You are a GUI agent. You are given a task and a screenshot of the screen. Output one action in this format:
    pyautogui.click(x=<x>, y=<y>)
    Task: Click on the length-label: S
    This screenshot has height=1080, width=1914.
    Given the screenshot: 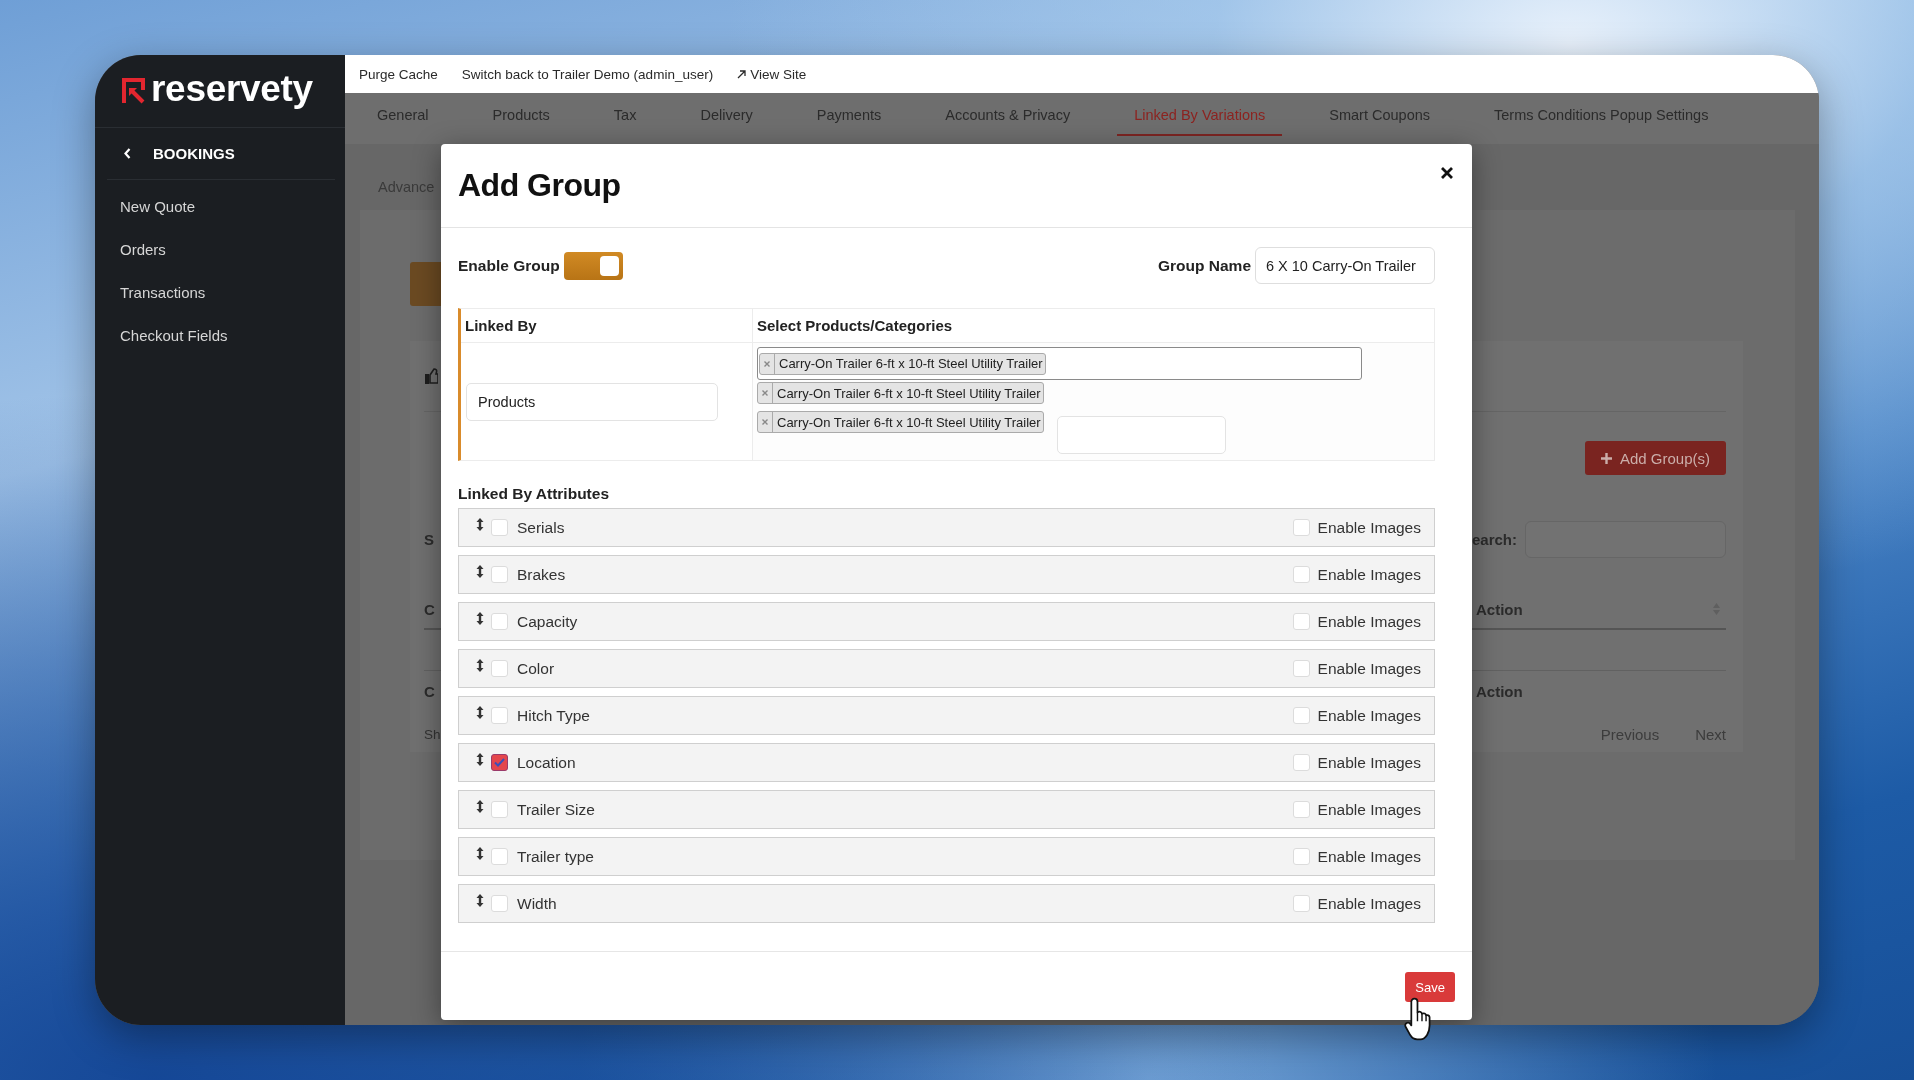 What is the action you would take?
    pyautogui.click(x=429, y=539)
    